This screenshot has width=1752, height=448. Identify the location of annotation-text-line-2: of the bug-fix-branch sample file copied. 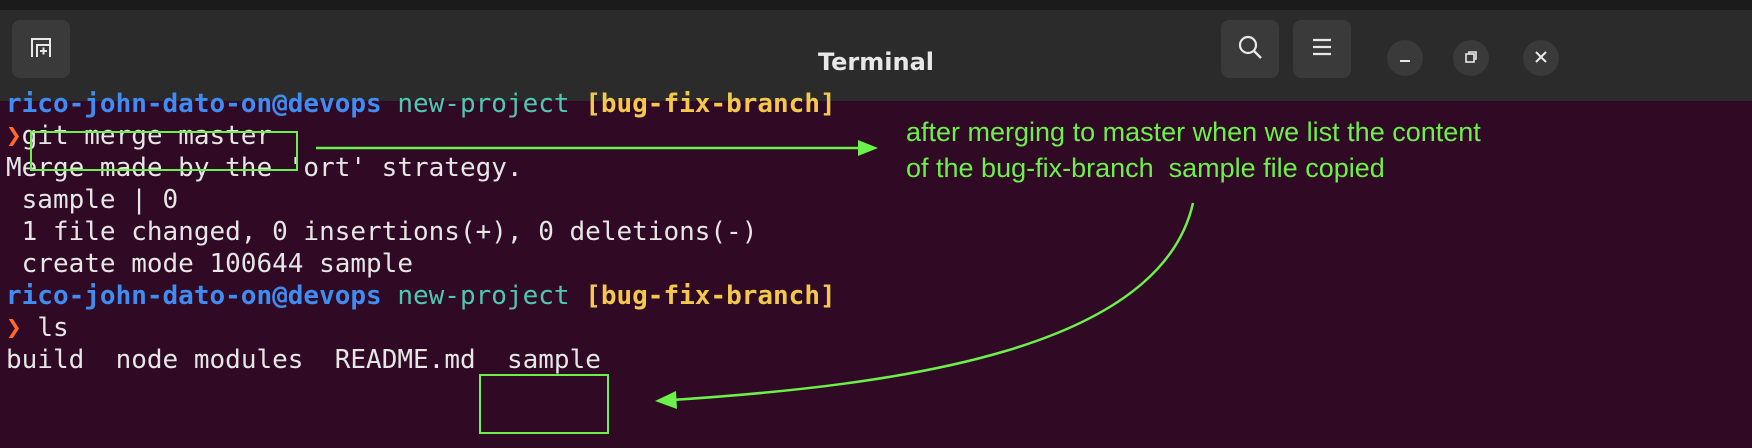
(1145, 168).